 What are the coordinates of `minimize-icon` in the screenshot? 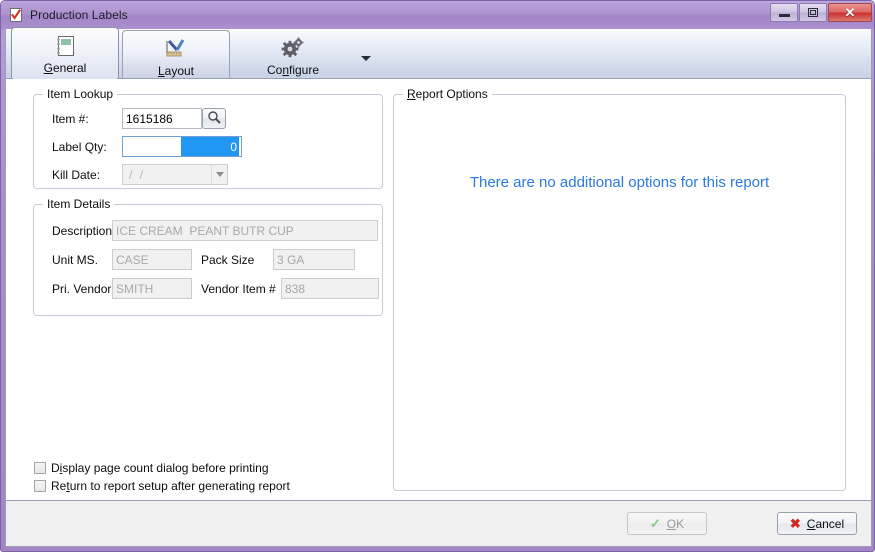 It's located at (784, 15).